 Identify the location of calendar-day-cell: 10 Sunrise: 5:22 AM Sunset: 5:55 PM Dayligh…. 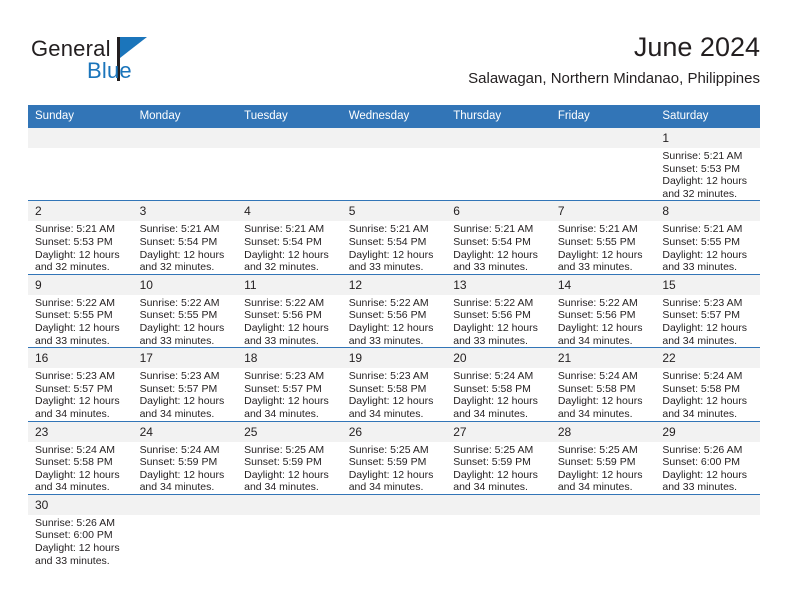
(185, 310).